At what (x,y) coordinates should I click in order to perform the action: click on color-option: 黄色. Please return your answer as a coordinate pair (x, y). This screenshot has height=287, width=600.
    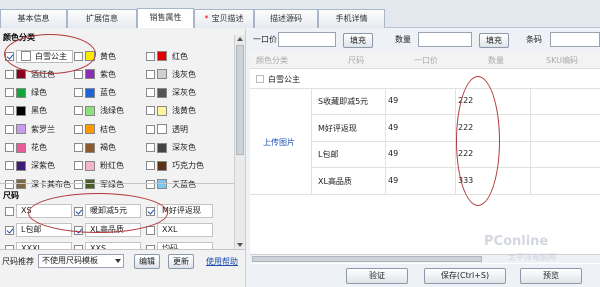
    Looking at the image, I should click on (95, 56).